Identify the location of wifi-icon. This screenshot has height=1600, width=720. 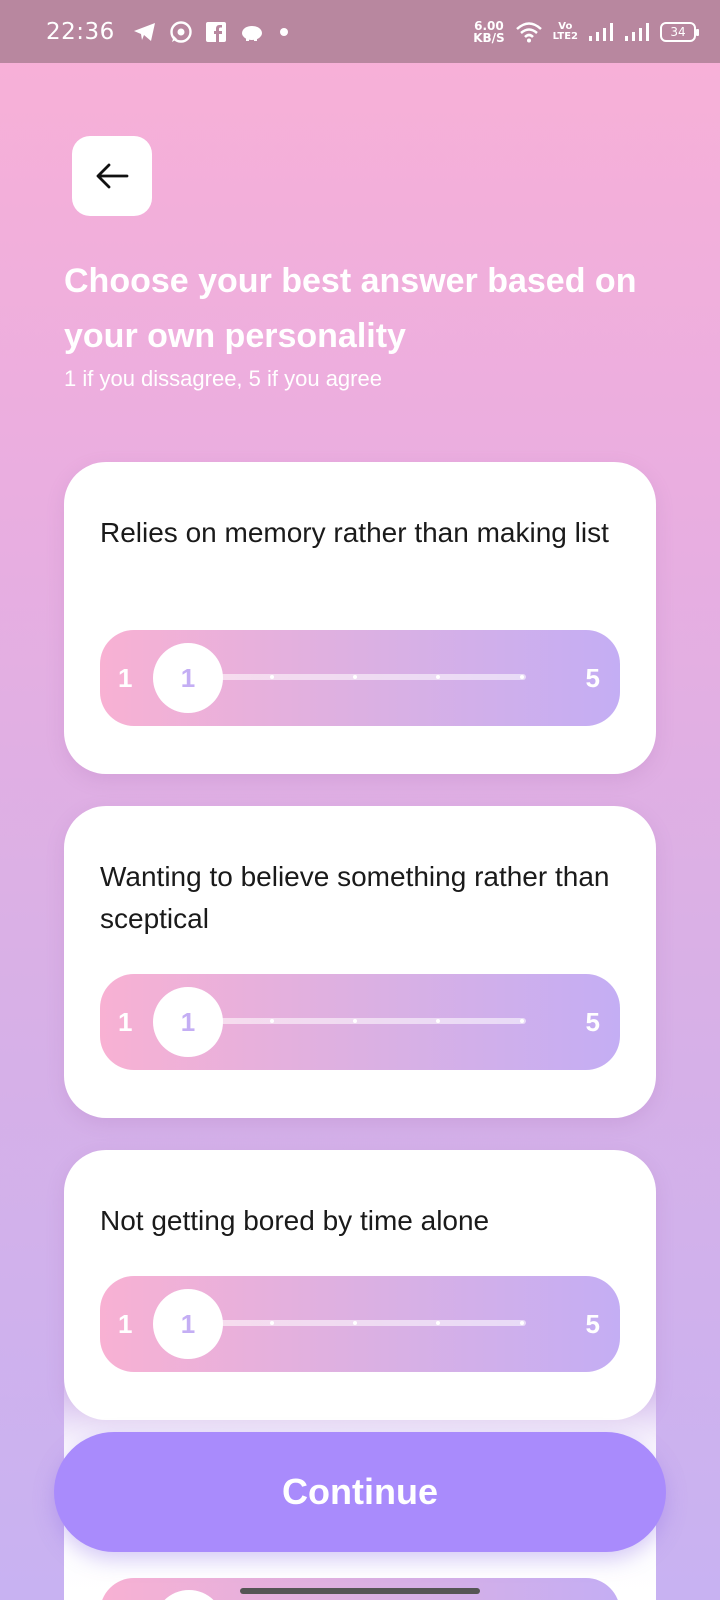
(528, 31).